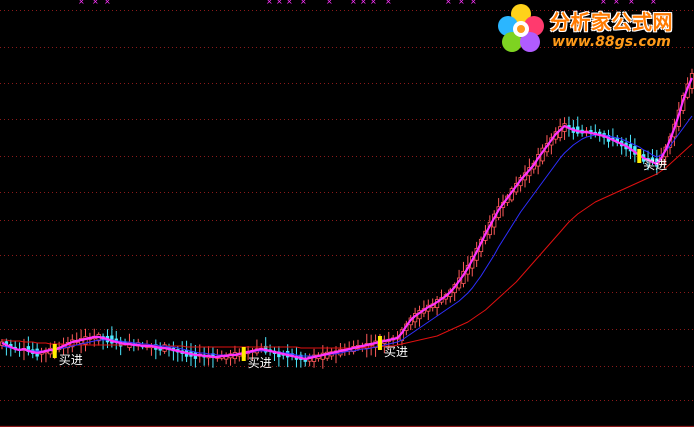 Image resolution: width=694 pixels, height=427 pixels. Describe the element at coordinates (611, 42) in the screenshot. I see `logo-url: www.88gs.com` at that location.